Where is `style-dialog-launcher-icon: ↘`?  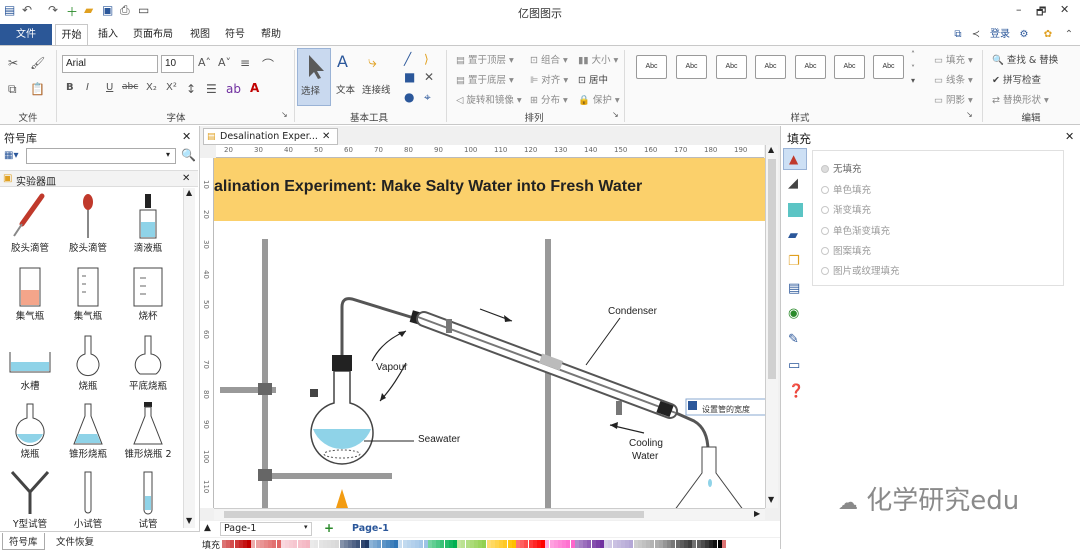
style-dialog-launcher-icon: ↘ is located at coordinates (969, 114).